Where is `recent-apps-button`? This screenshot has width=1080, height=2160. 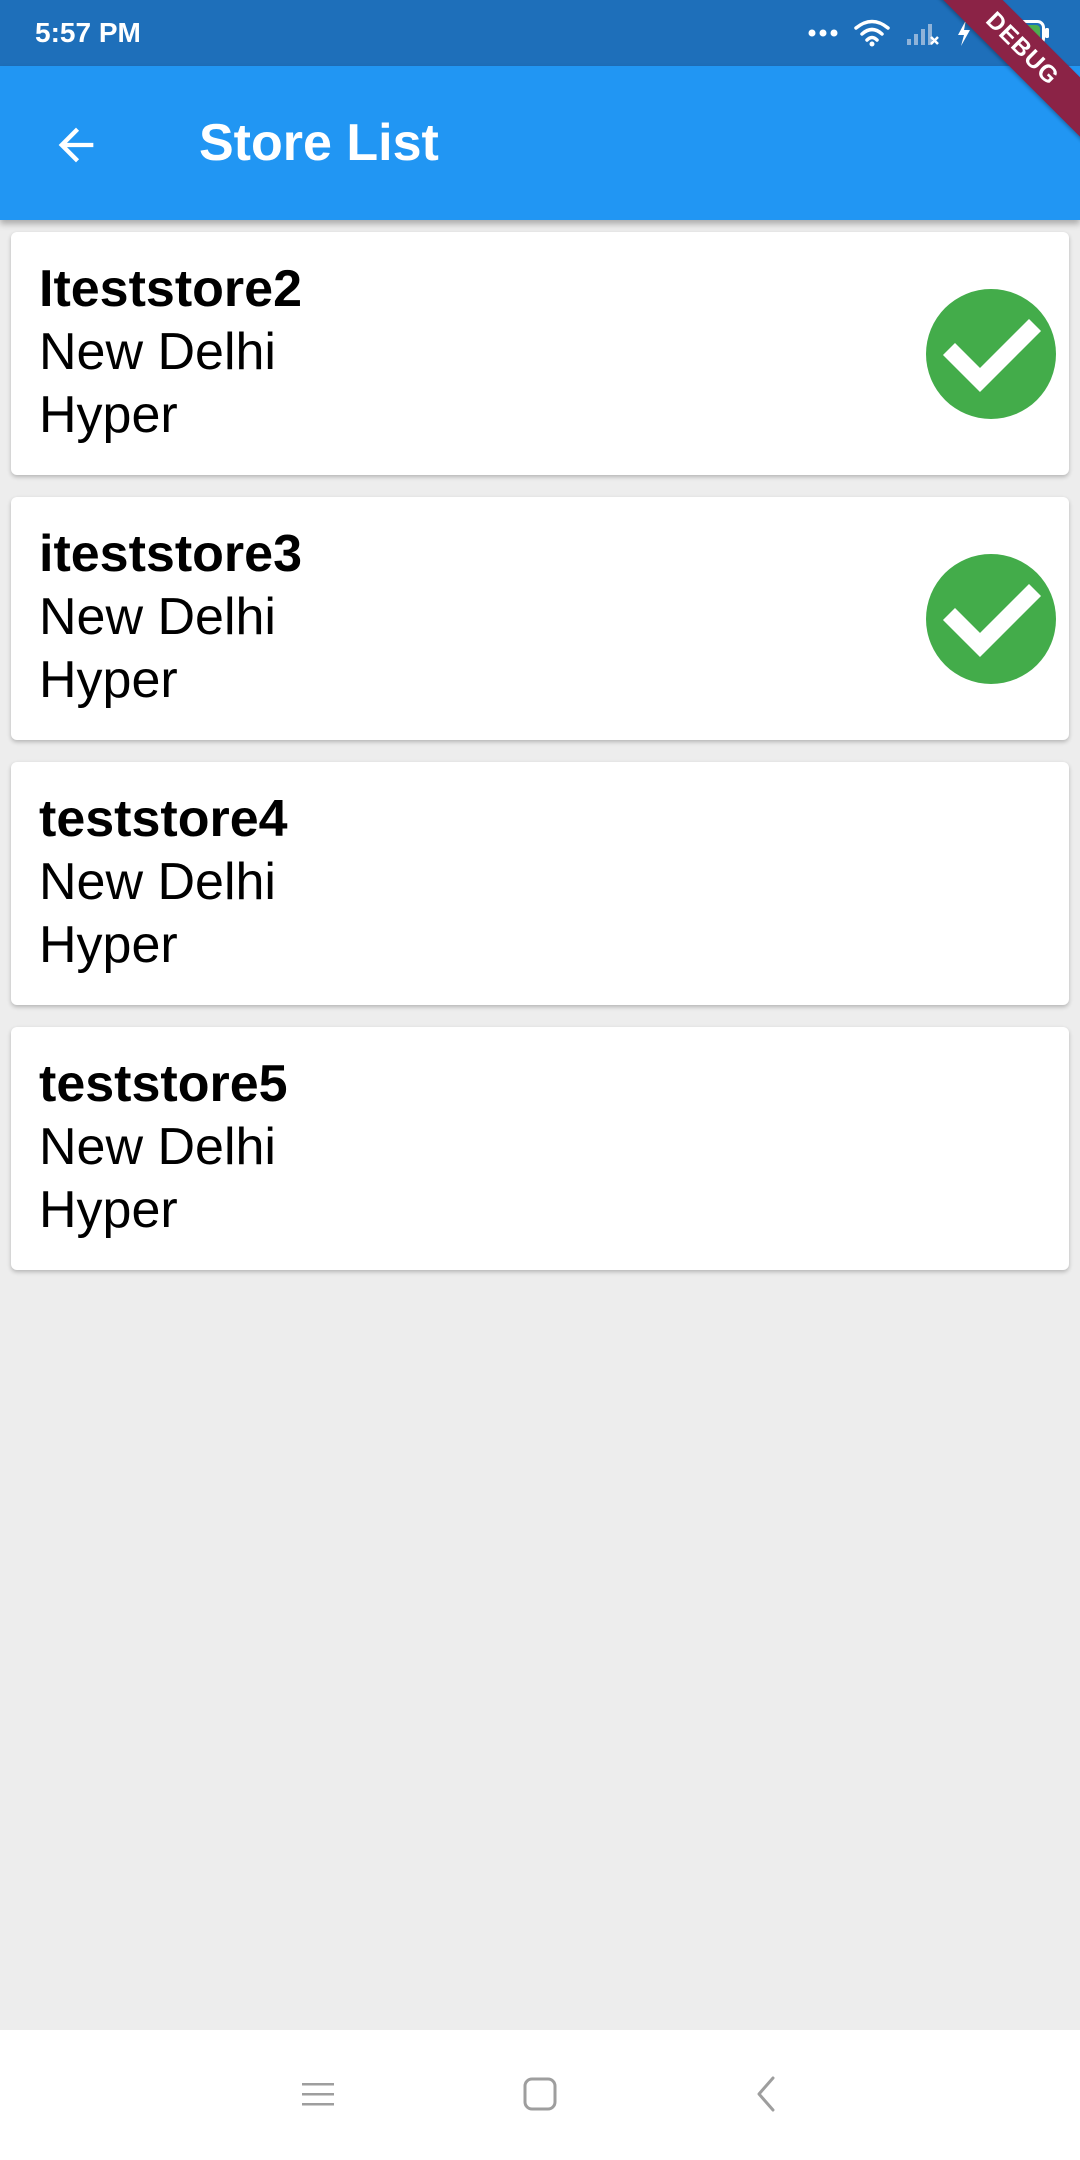 recent-apps-button is located at coordinates (318, 2096).